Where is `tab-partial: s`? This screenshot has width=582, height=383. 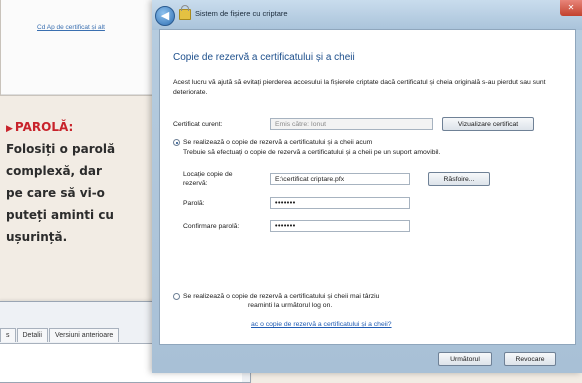
tab-partial: s is located at coordinates (8, 335).